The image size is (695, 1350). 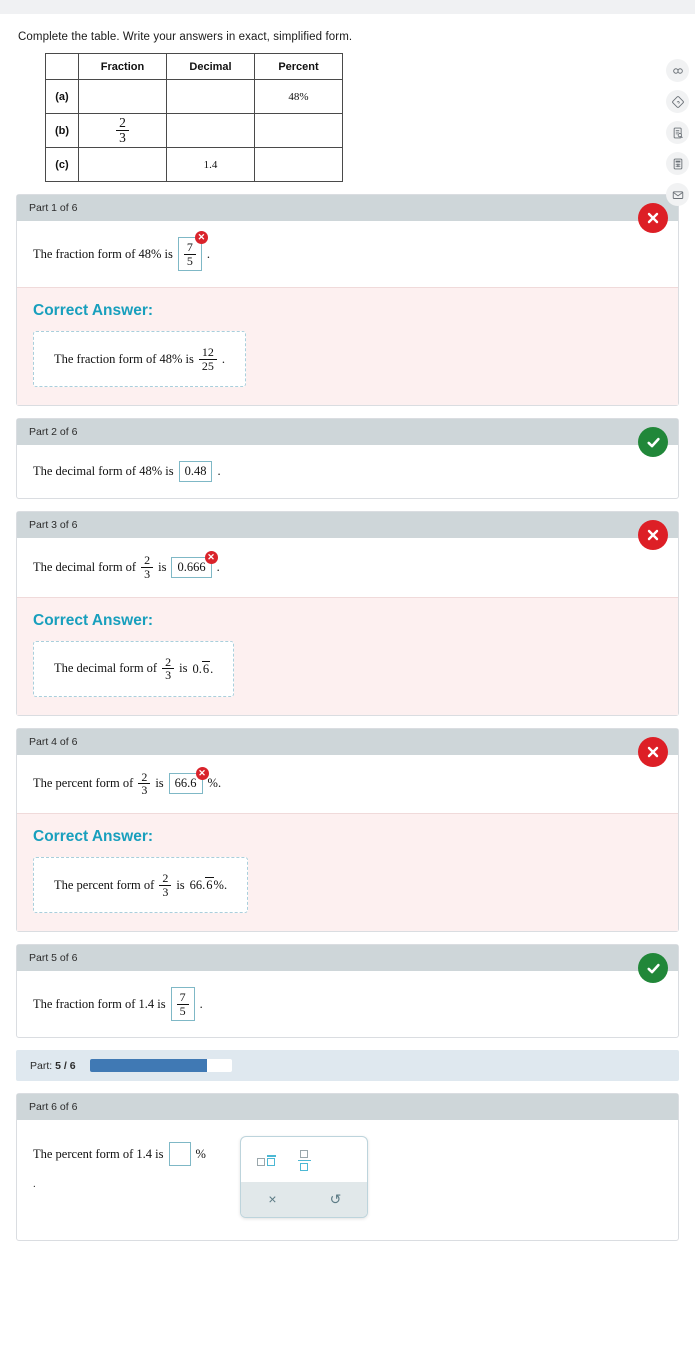 I want to click on part-6-header: Part 6 of 6, so click(x=347, y=1107).